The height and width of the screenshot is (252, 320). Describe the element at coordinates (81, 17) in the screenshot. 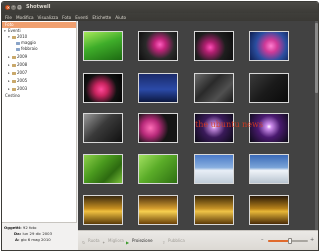

I see `menu-eventi: Eventi` at that location.